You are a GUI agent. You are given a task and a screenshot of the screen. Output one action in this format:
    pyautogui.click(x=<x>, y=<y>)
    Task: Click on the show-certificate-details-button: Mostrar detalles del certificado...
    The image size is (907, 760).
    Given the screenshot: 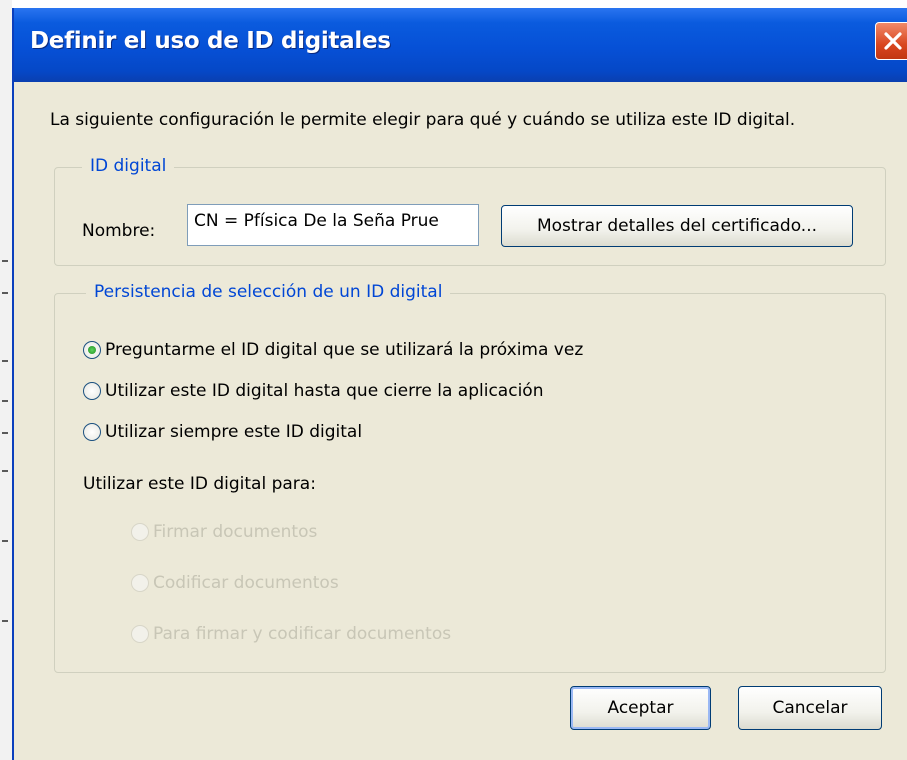 What is the action you would take?
    pyautogui.click(x=677, y=226)
    